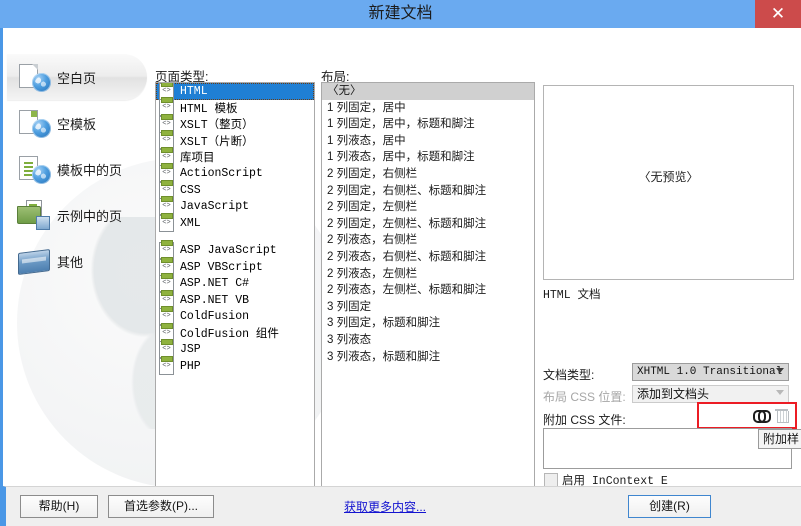 The height and width of the screenshot is (526, 801). Describe the element at coordinates (235, 365) in the screenshot. I see `list-item: PHP` at that location.